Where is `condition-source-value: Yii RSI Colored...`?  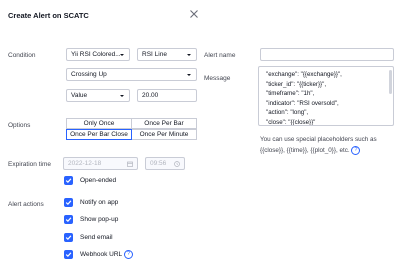 condition-source-value: Yii RSI Colored... is located at coordinates (96, 54).